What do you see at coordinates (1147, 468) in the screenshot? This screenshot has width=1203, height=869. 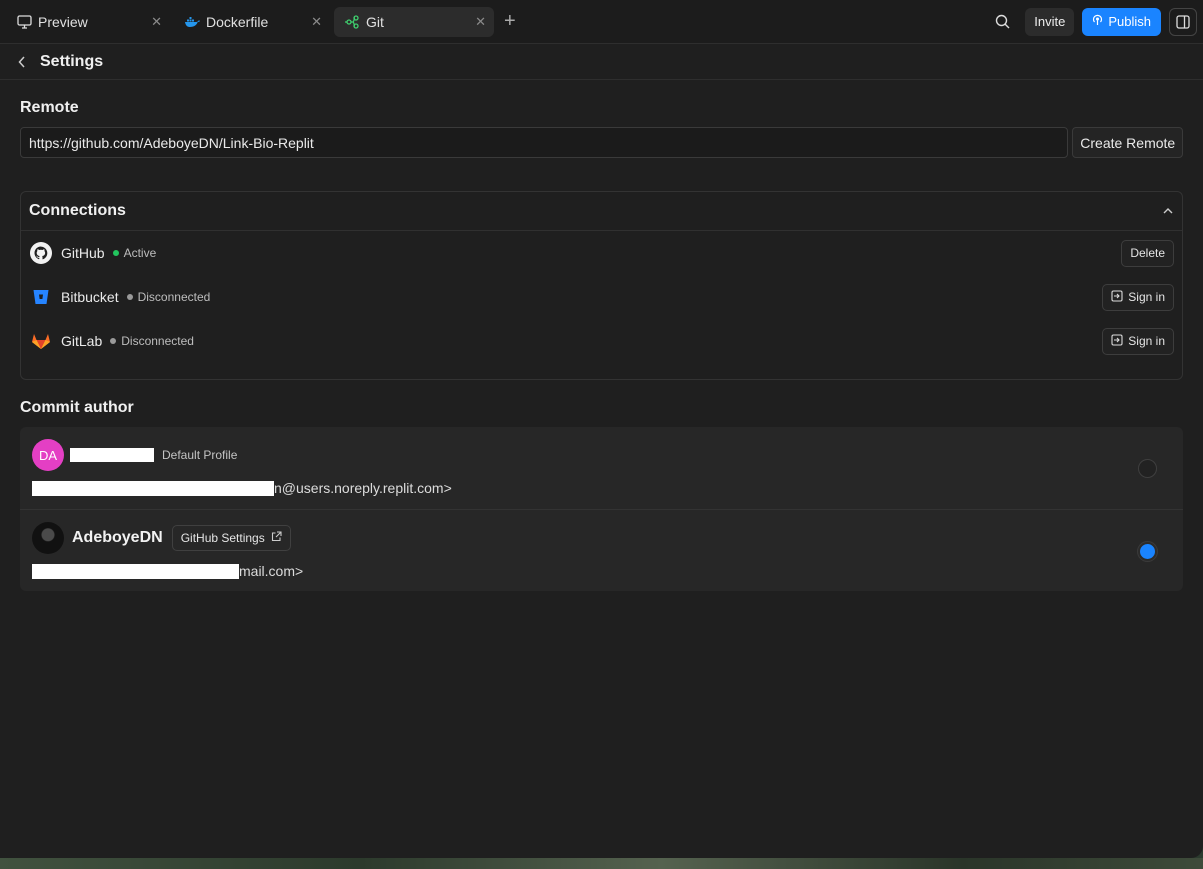 I see `author-radio` at bounding box center [1147, 468].